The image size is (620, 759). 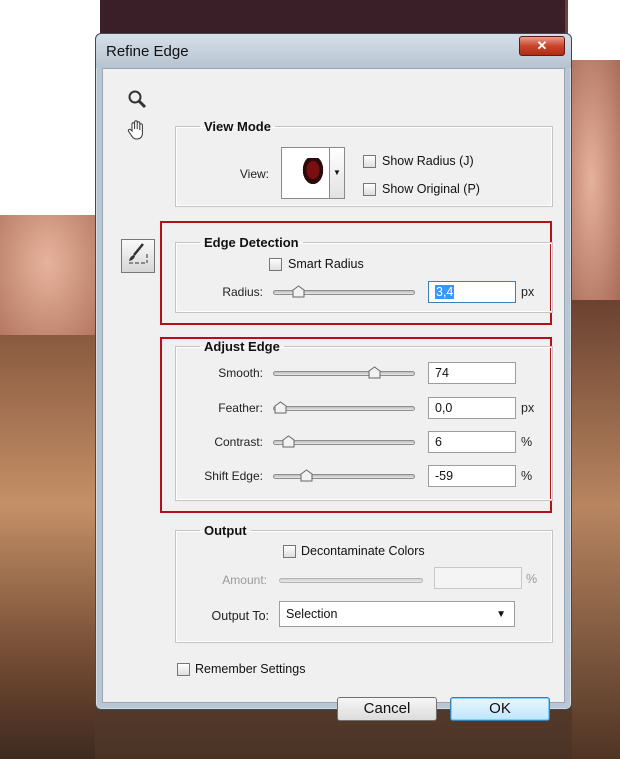 I want to click on view-preview-thumbnail, so click(x=313, y=173).